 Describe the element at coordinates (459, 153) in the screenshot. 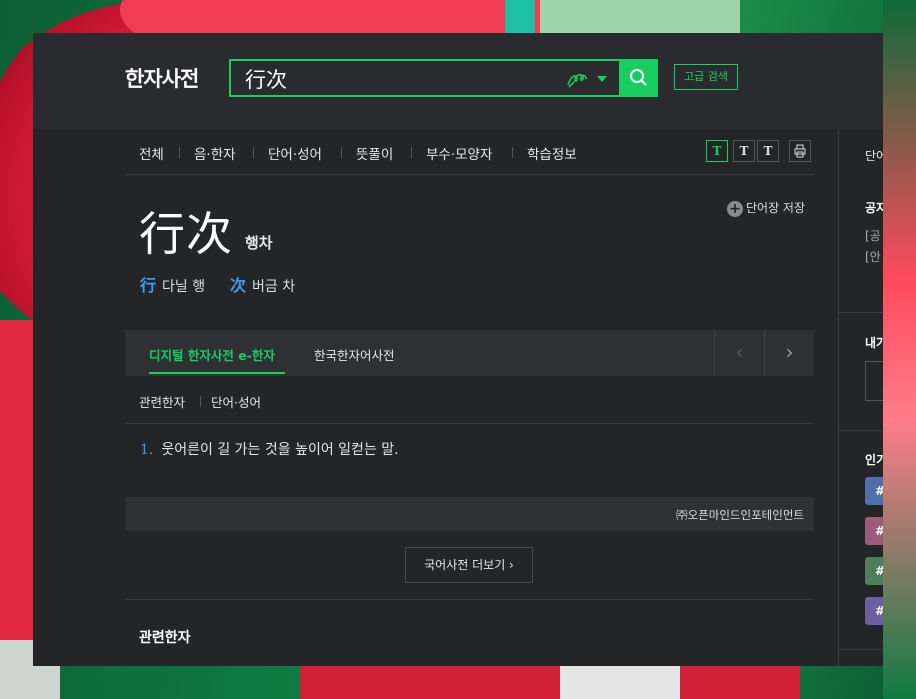

I see `tab-radical-shape: 부수·모양자` at that location.